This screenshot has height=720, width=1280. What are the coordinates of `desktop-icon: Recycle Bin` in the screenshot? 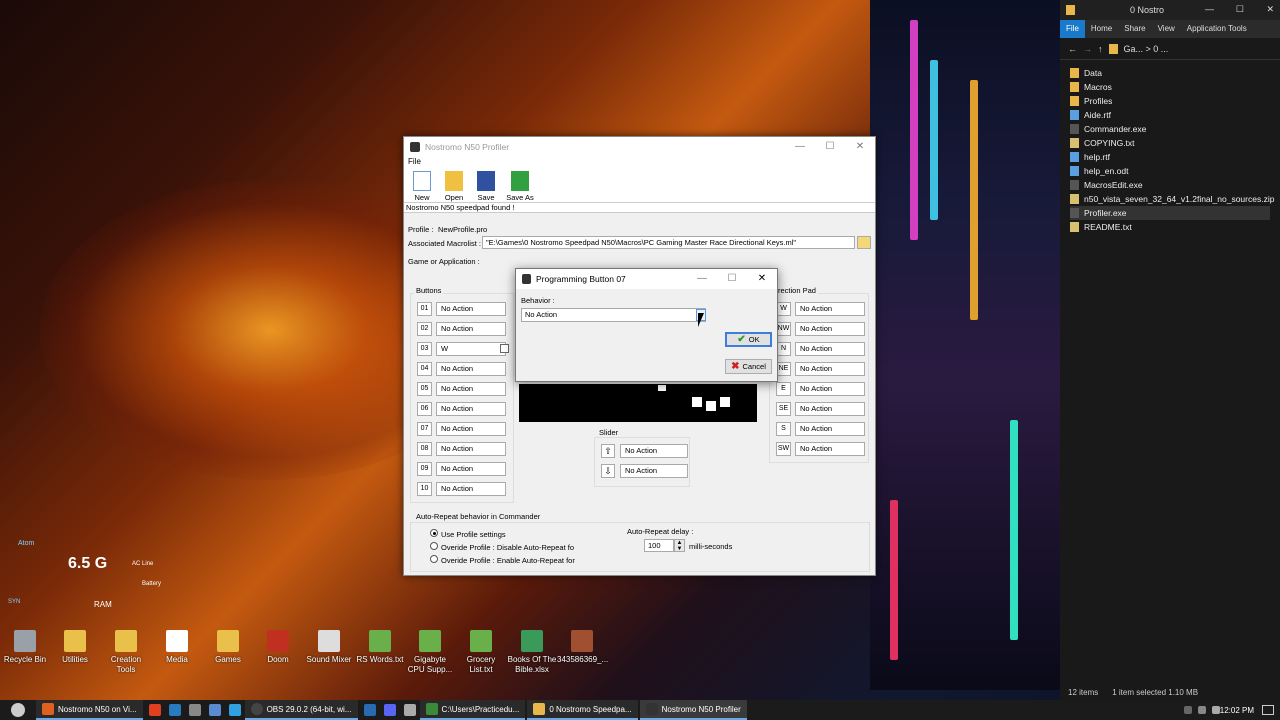 It's located at (25, 647).